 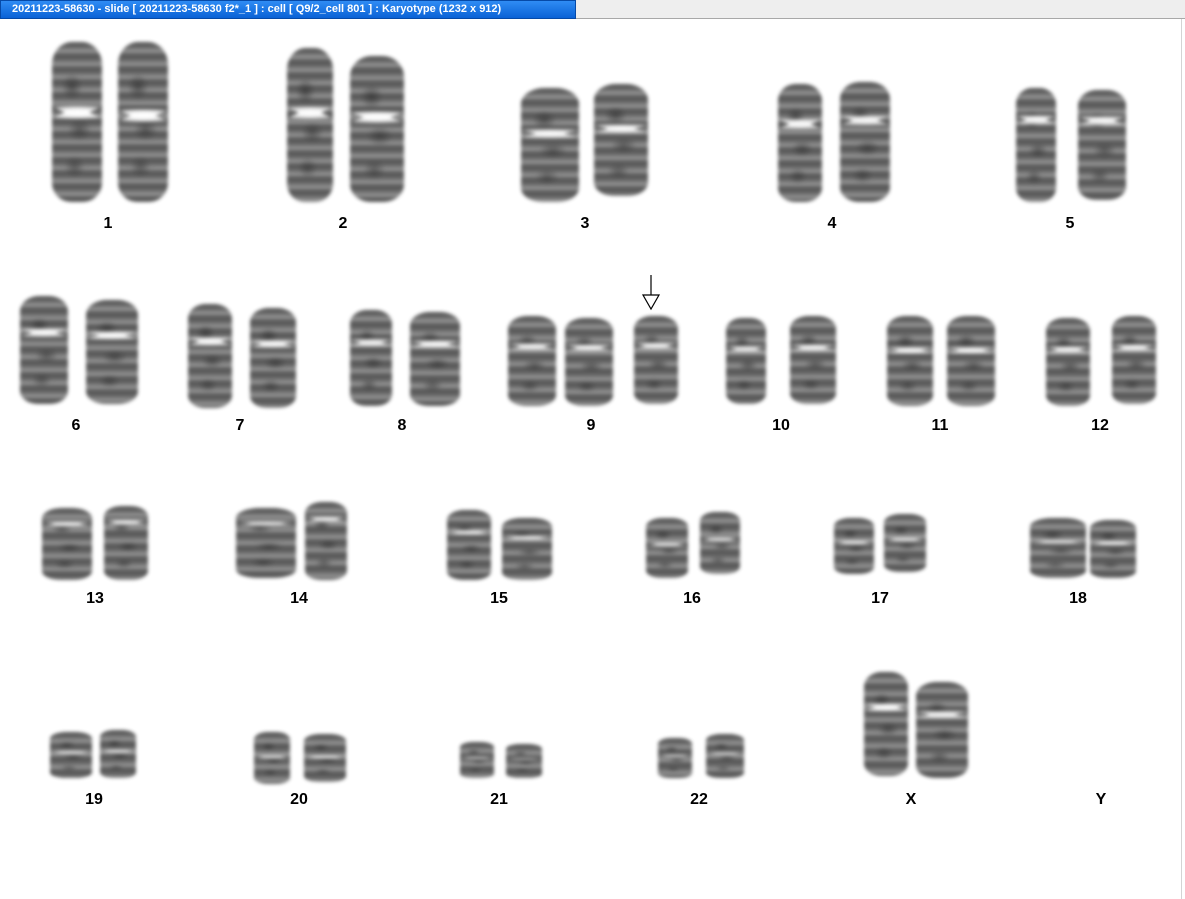 What do you see at coordinates (76, 425) in the screenshot?
I see `chromosome-label-6: 6` at bounding box center [76, 425].